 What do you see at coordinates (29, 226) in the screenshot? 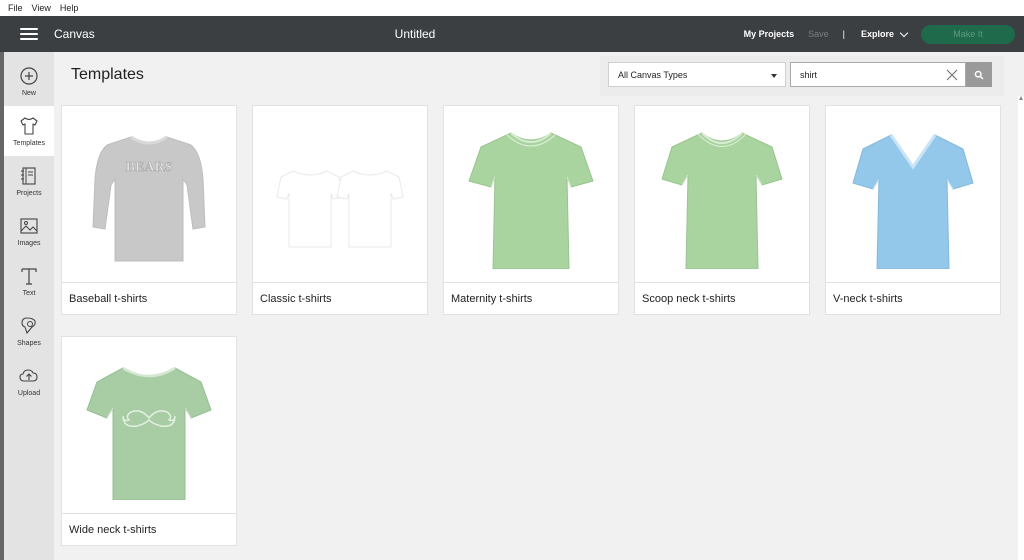
I see `image-icon` at bounding box center [29, 226].